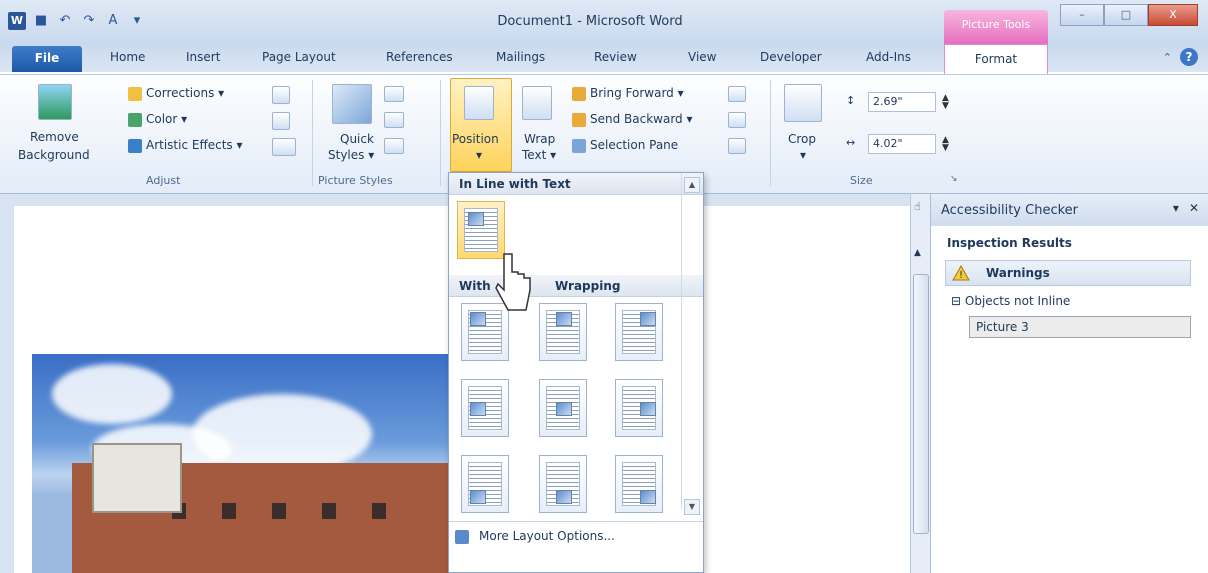  Describe the element at coordinates (47, 59) in the screenshot. I see `file-tab: File` at that location.